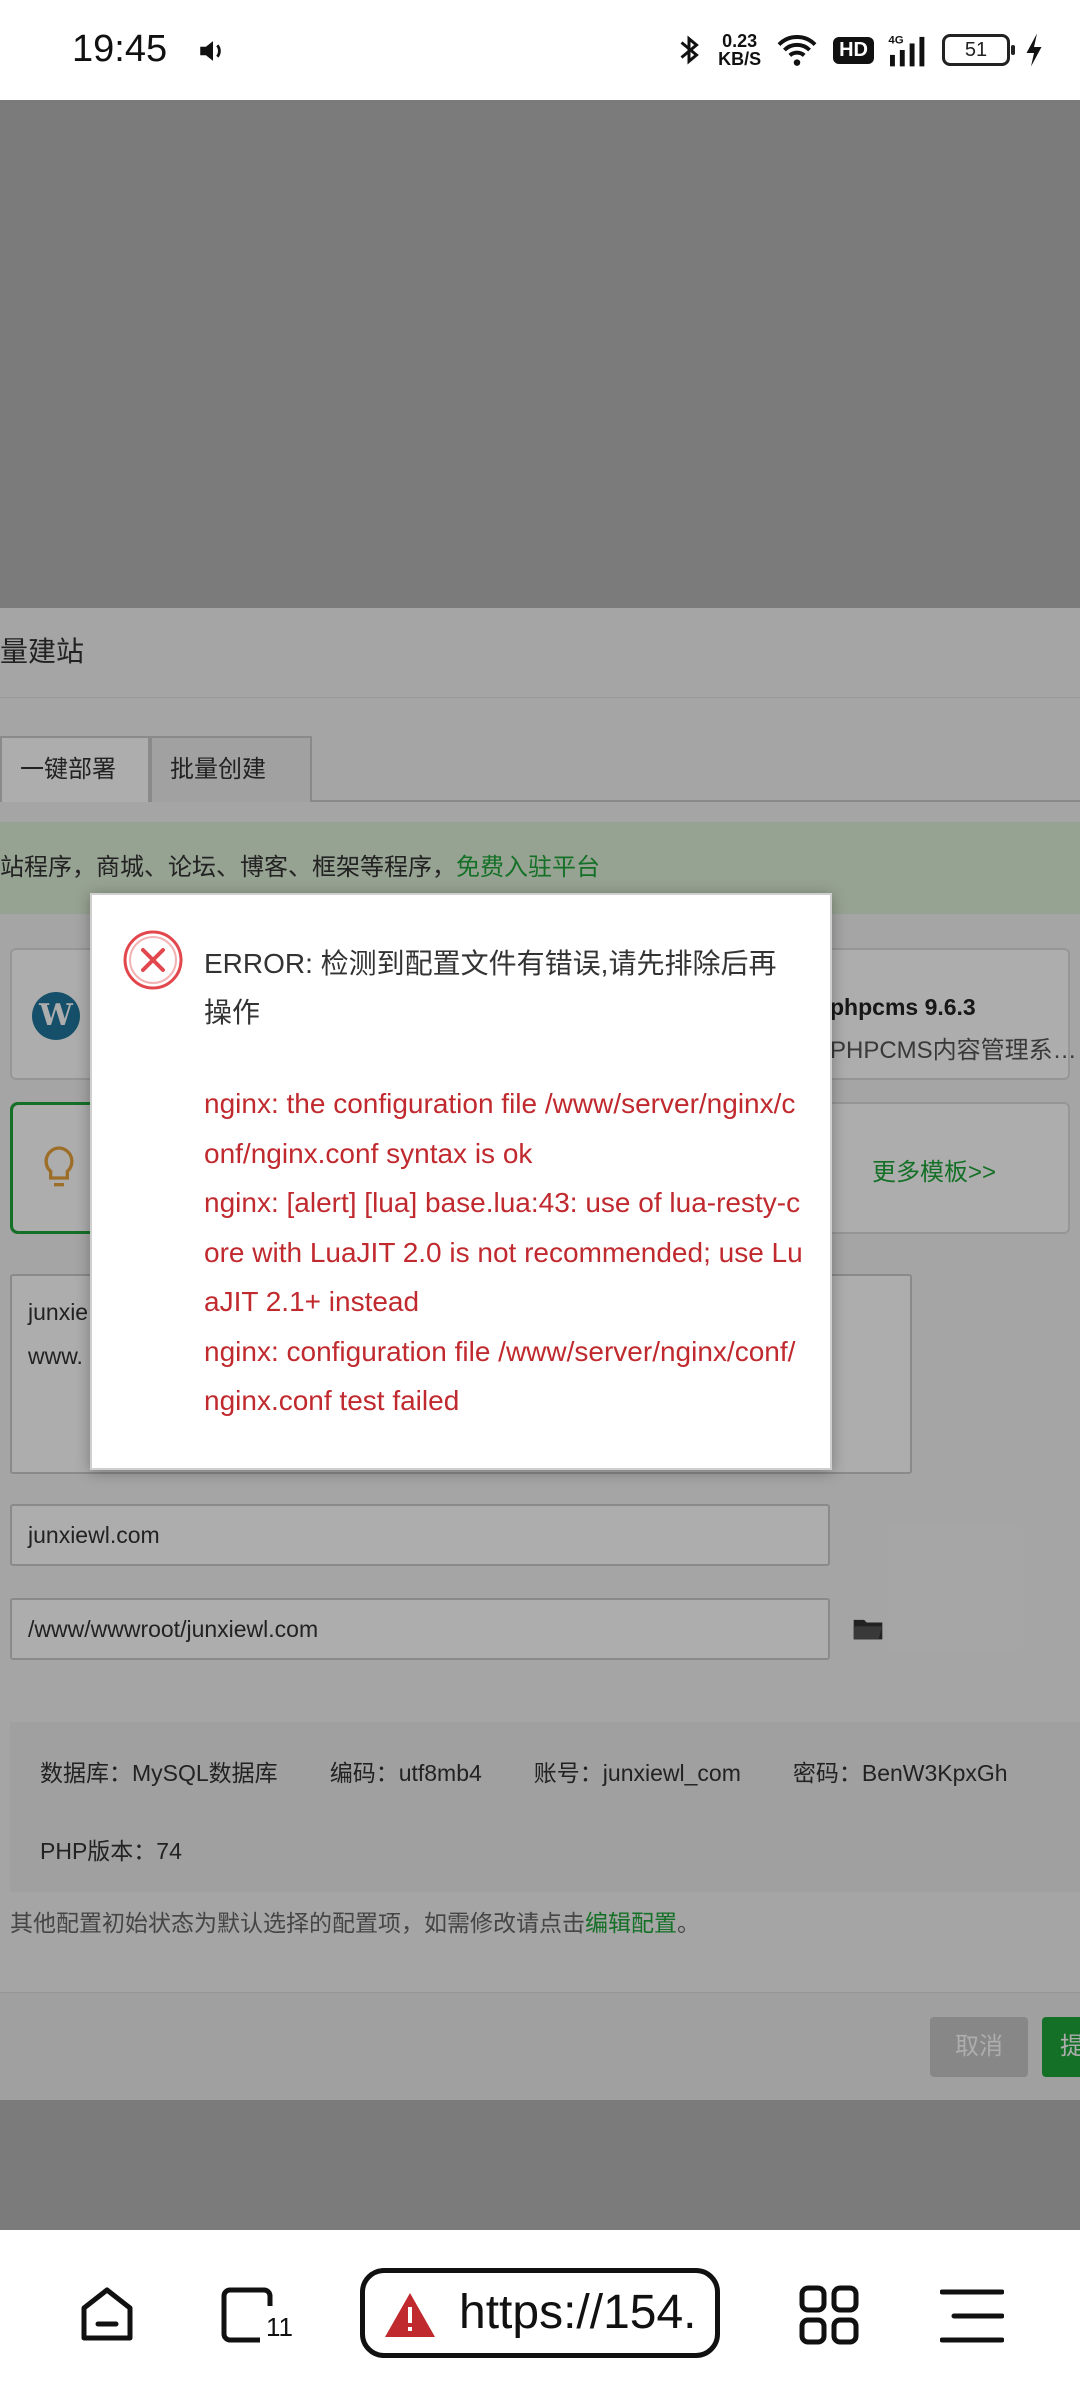  What do you see at coordinates (259, 2317) in the screenshot?
I see `tabs-button: 11` at bounding box center [259, 2317].